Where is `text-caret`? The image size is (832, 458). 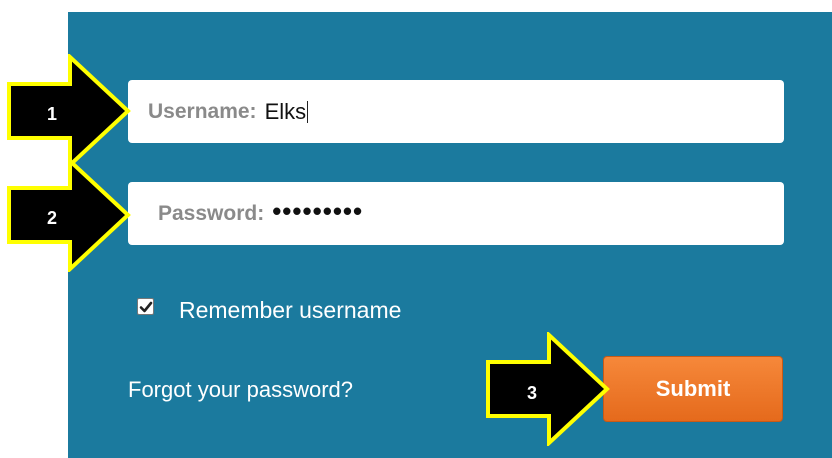
text-caret is located at coordinates (308, 111).